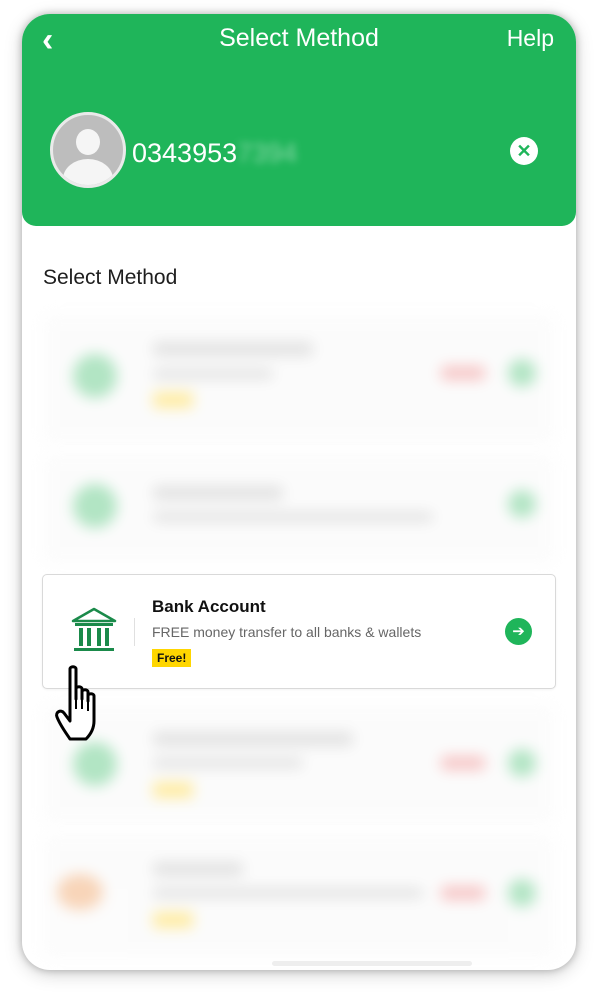  I want to click on bank-icon, so click(94, 633).